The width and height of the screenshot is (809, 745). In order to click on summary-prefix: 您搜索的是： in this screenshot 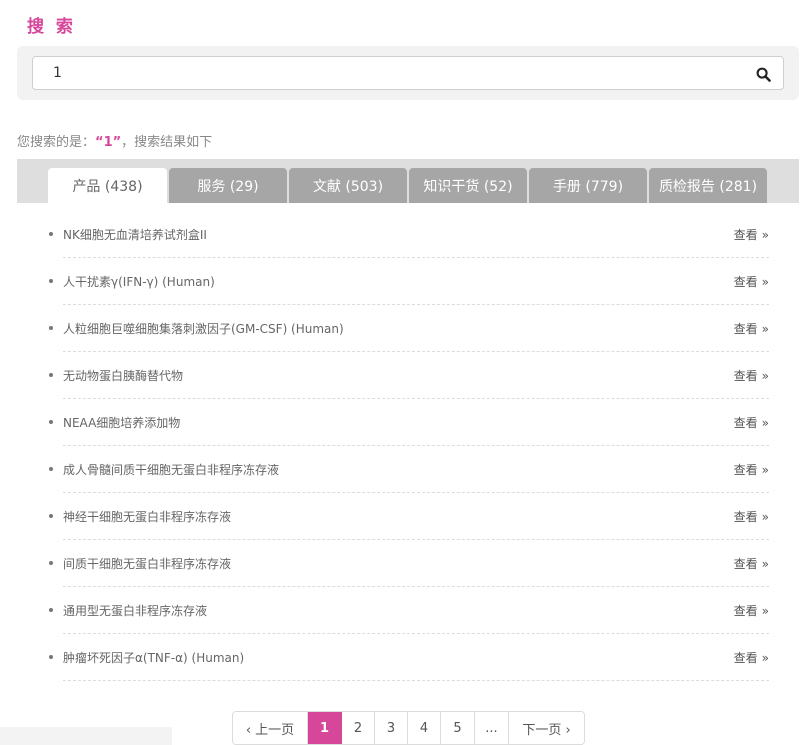, I will do `click(56, 142)`.